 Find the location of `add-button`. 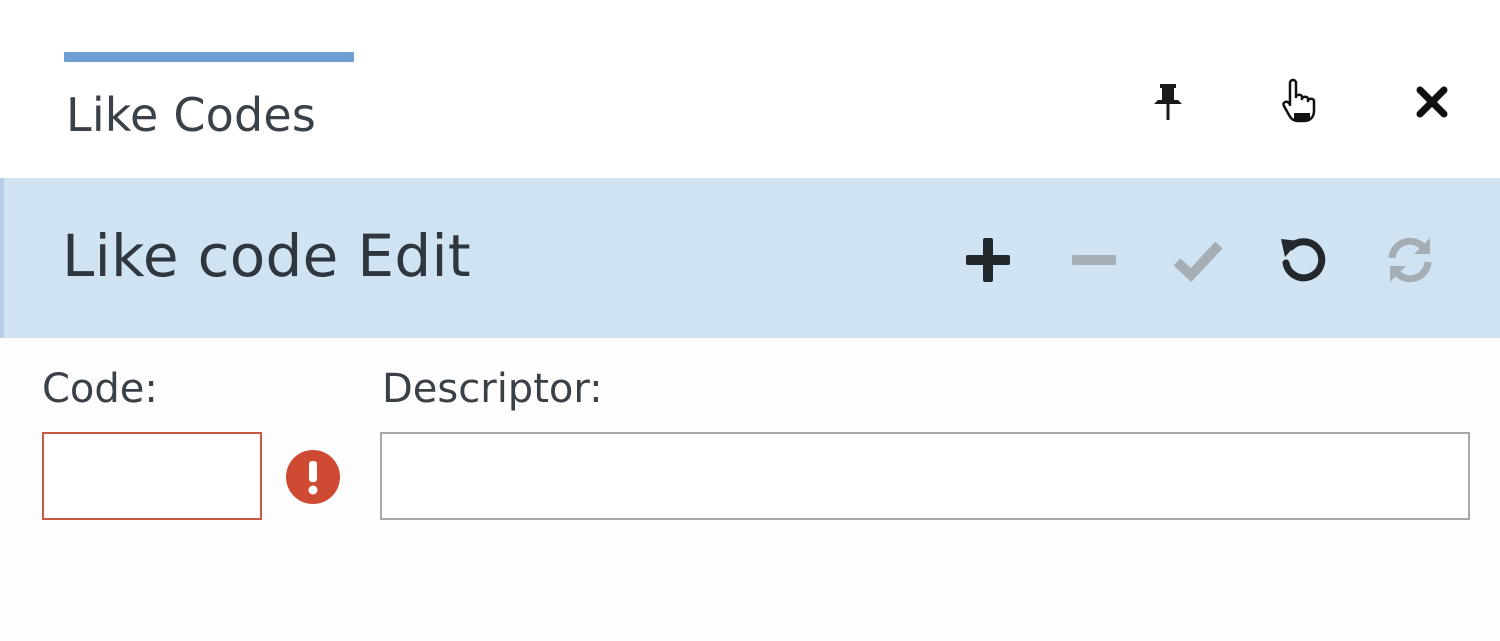

add-button is located at coordinates (988, 260).